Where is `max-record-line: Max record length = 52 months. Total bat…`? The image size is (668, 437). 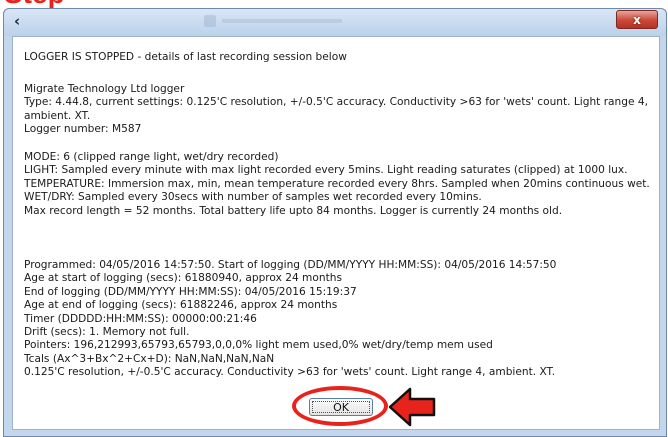
max-record-line: Max record length = 52 months. Total bat… is located at coordinates (293, 210).